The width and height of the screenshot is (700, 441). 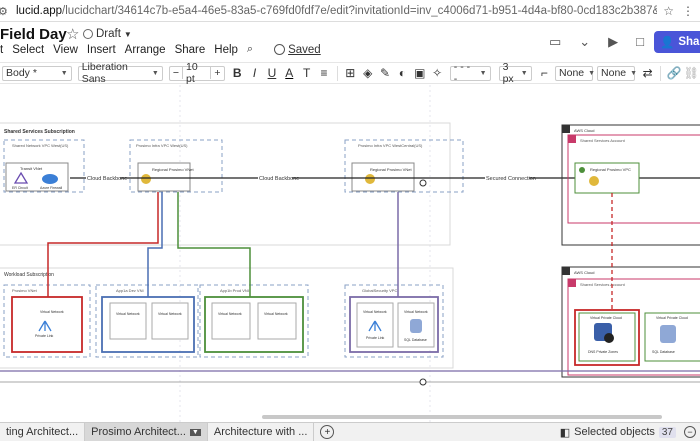 What do you see at coordinates (37, 73) in the screenshot?
I see `style-select: Body * ▼` at bounding box center [37, 73].